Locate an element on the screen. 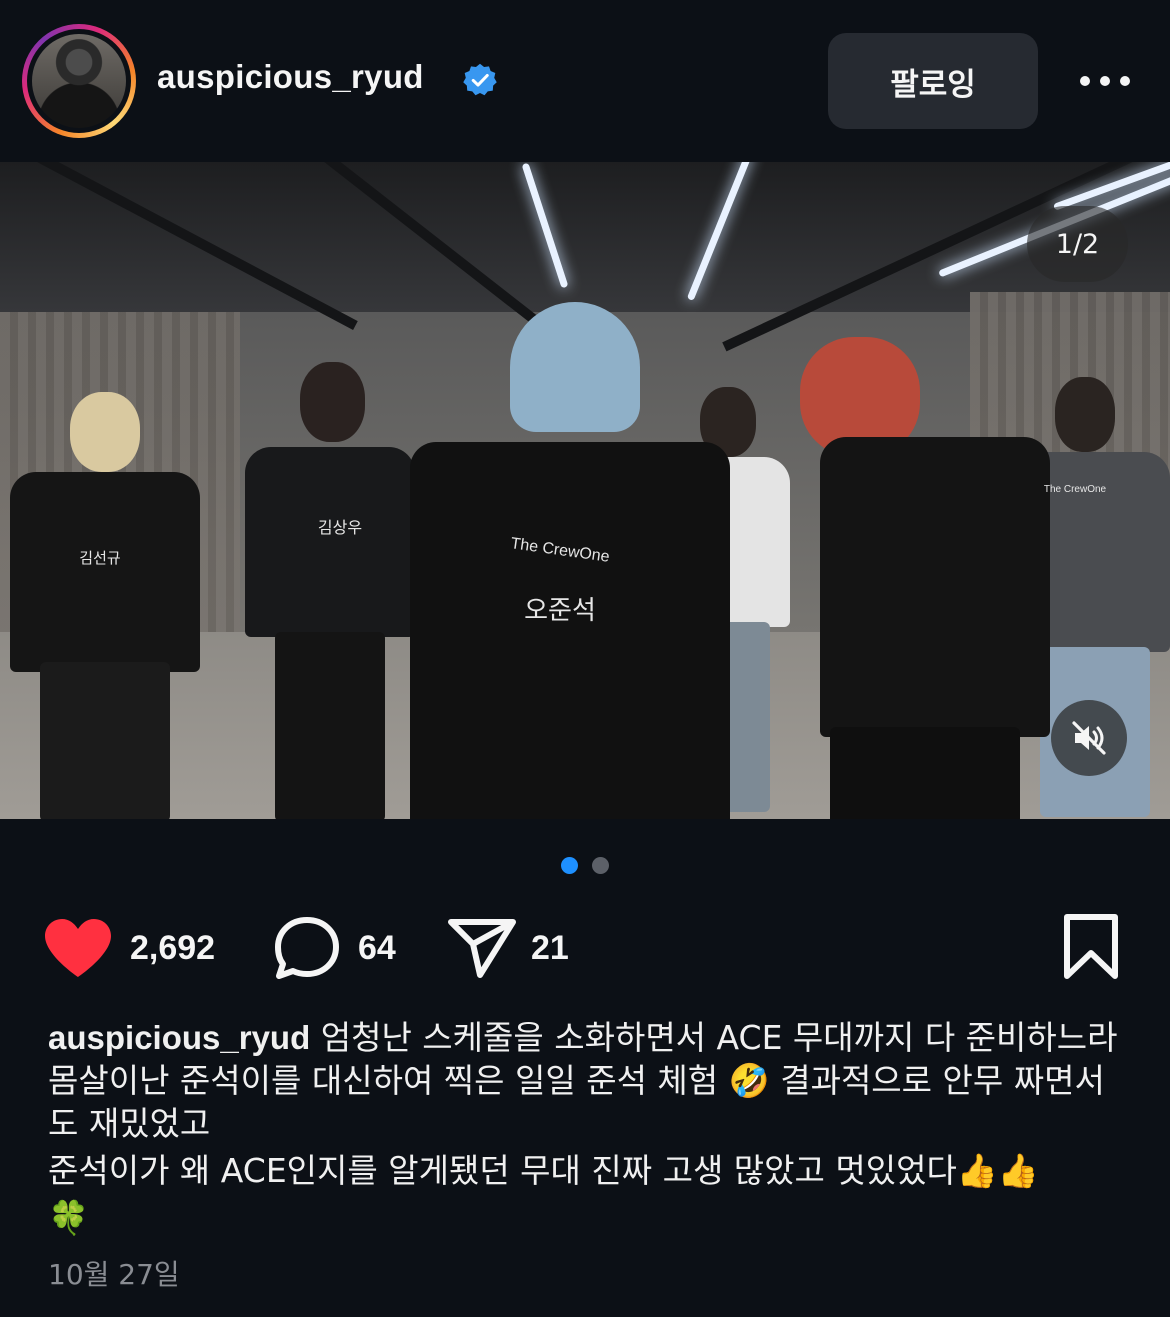 The height and width of the screenshot is (1317, 1170). carousel-dot-active is located at coordinates (569, 865).